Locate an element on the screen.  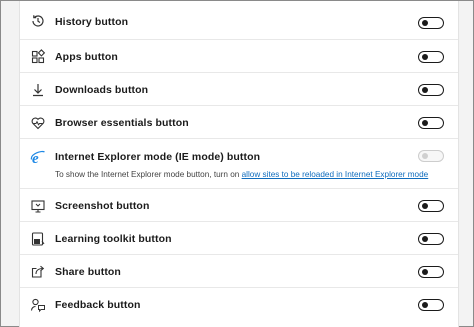
browser-essentials-toggle is located at coordinates (431, 123).